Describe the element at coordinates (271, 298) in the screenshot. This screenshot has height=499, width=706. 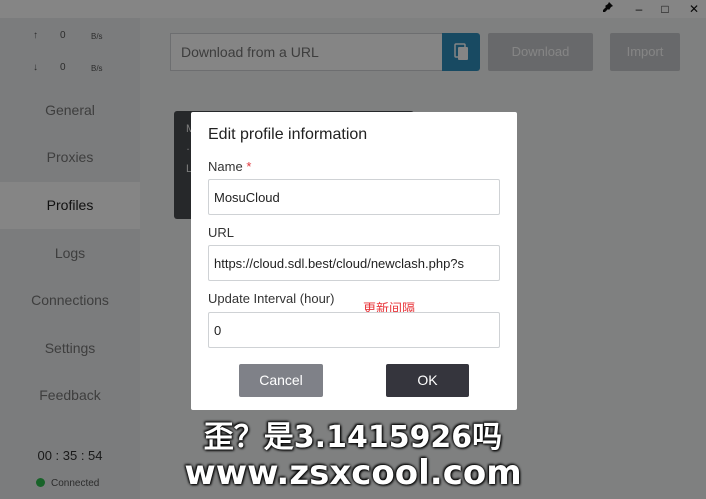
I see `interval-label: Update Interval (hour)` at that location.